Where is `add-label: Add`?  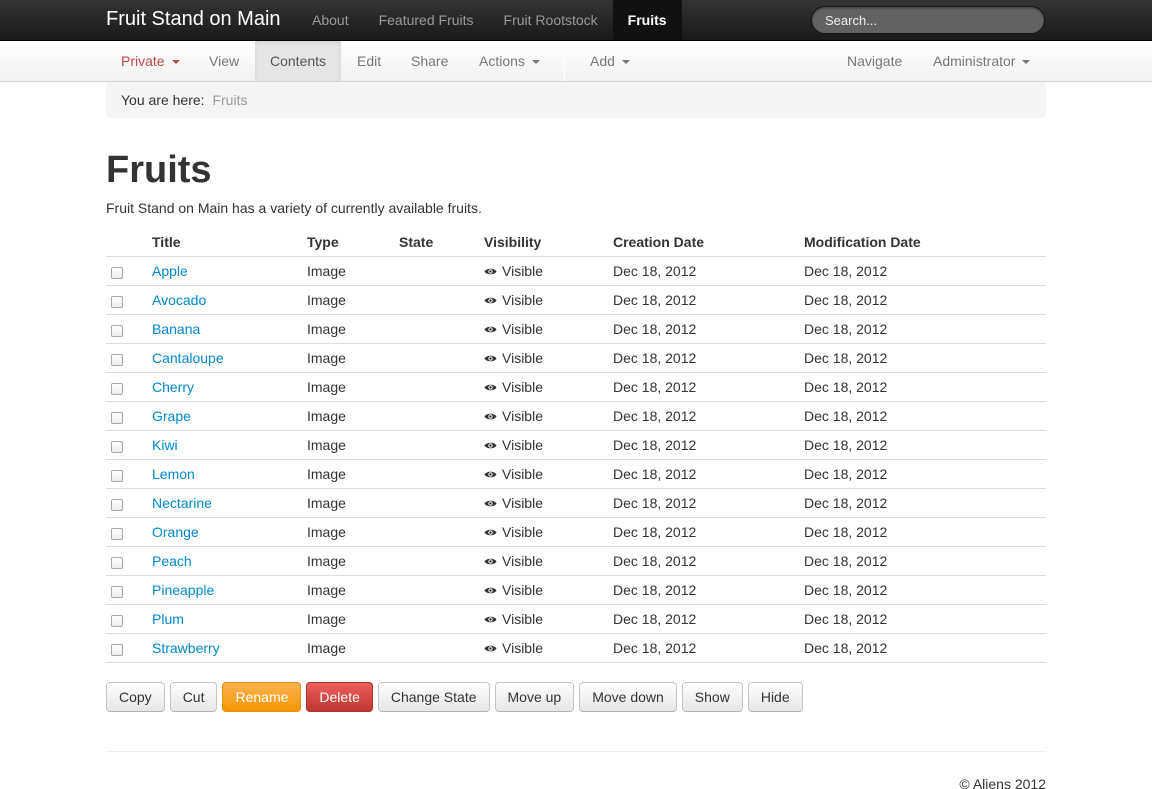 add-label: Add is located at coordinates (602, 61).